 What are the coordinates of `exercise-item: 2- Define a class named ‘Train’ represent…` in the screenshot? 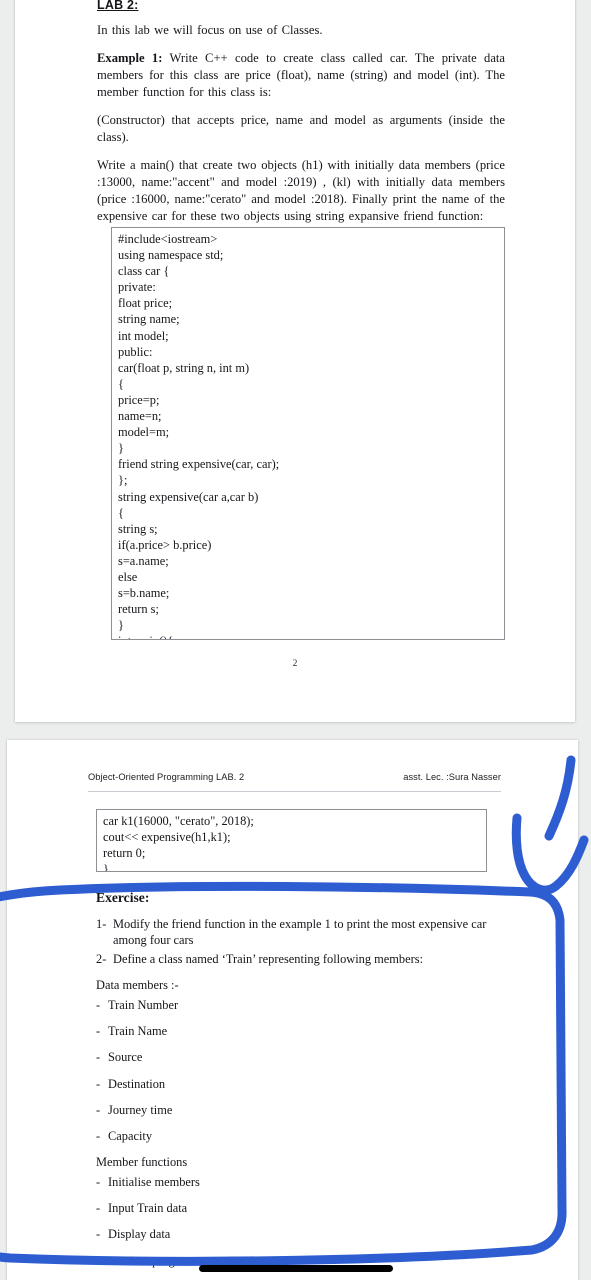 It's located at (301, 959).